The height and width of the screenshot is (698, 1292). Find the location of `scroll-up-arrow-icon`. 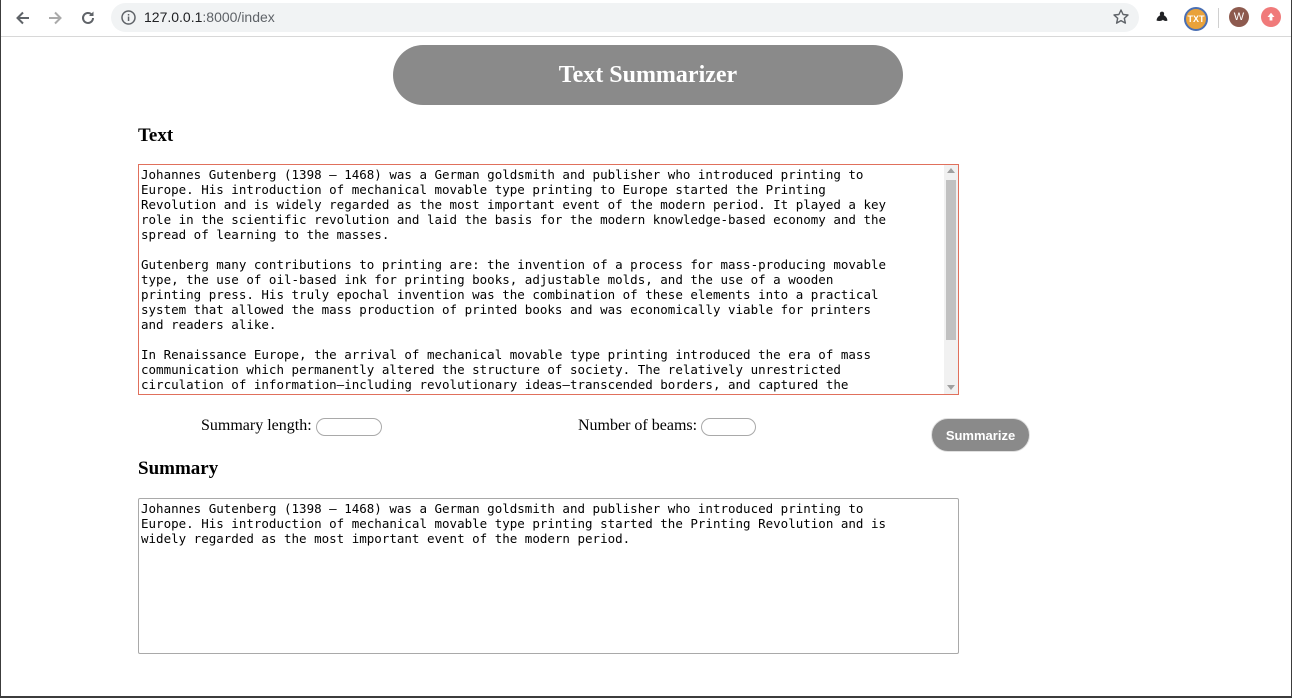

scroll-up-arrow-icon is located at coordinates (951, 170).